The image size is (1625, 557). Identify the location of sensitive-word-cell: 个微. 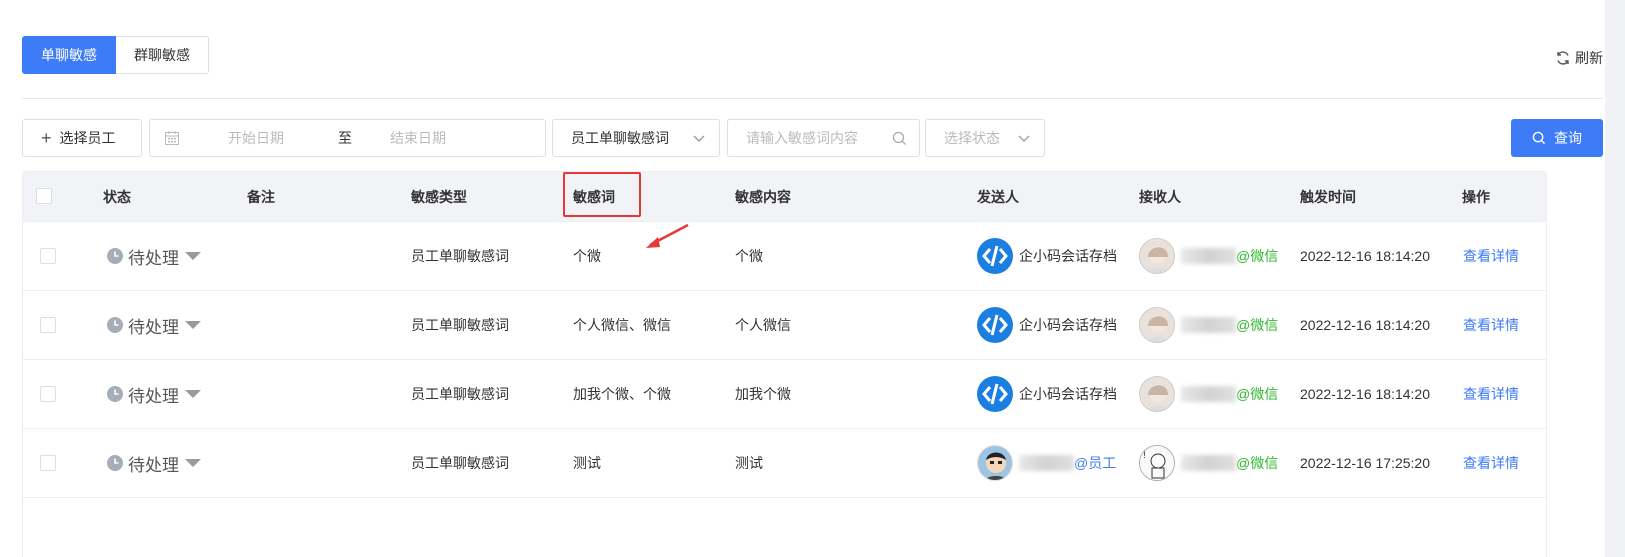
(587, 256).